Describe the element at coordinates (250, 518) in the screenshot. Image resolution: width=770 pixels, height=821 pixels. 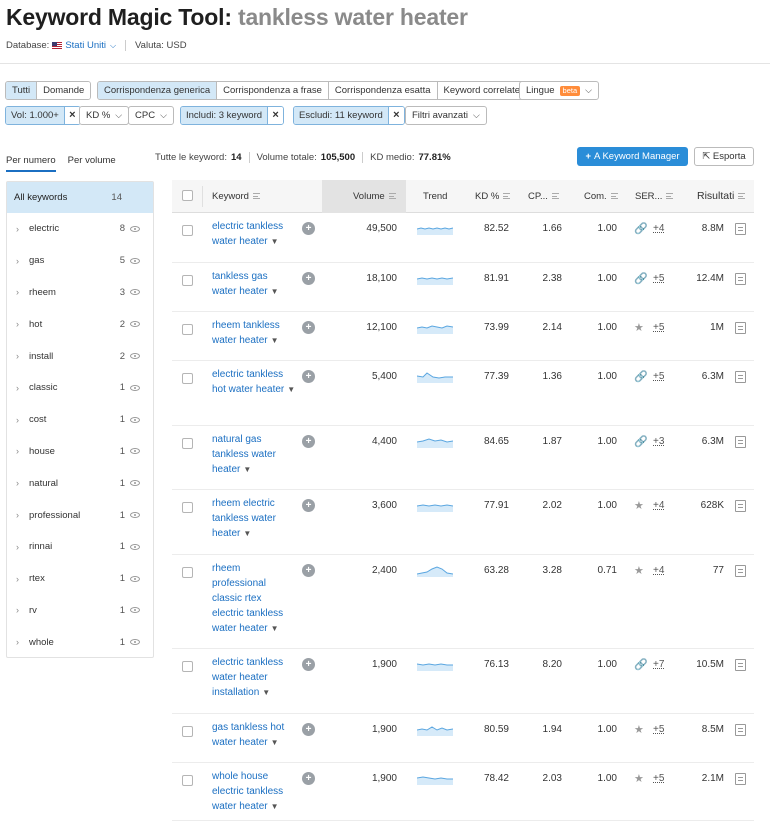
I see `keyword-link: rheem electric tankless water heater ▼` at that location.